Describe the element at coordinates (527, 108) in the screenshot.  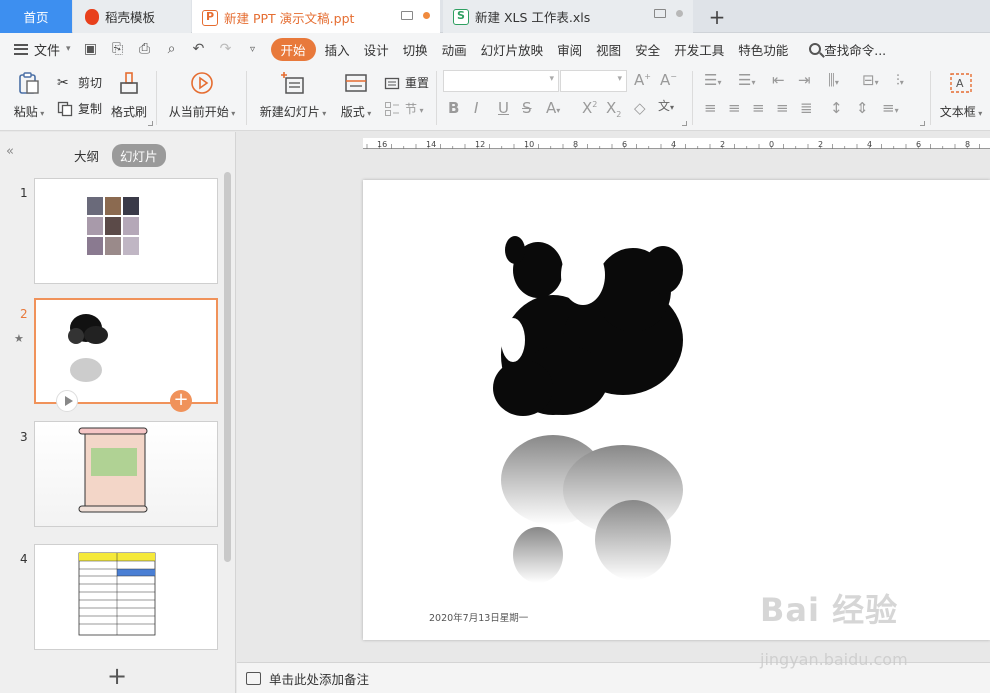
I see `strikethrough-icon: S` at that location.